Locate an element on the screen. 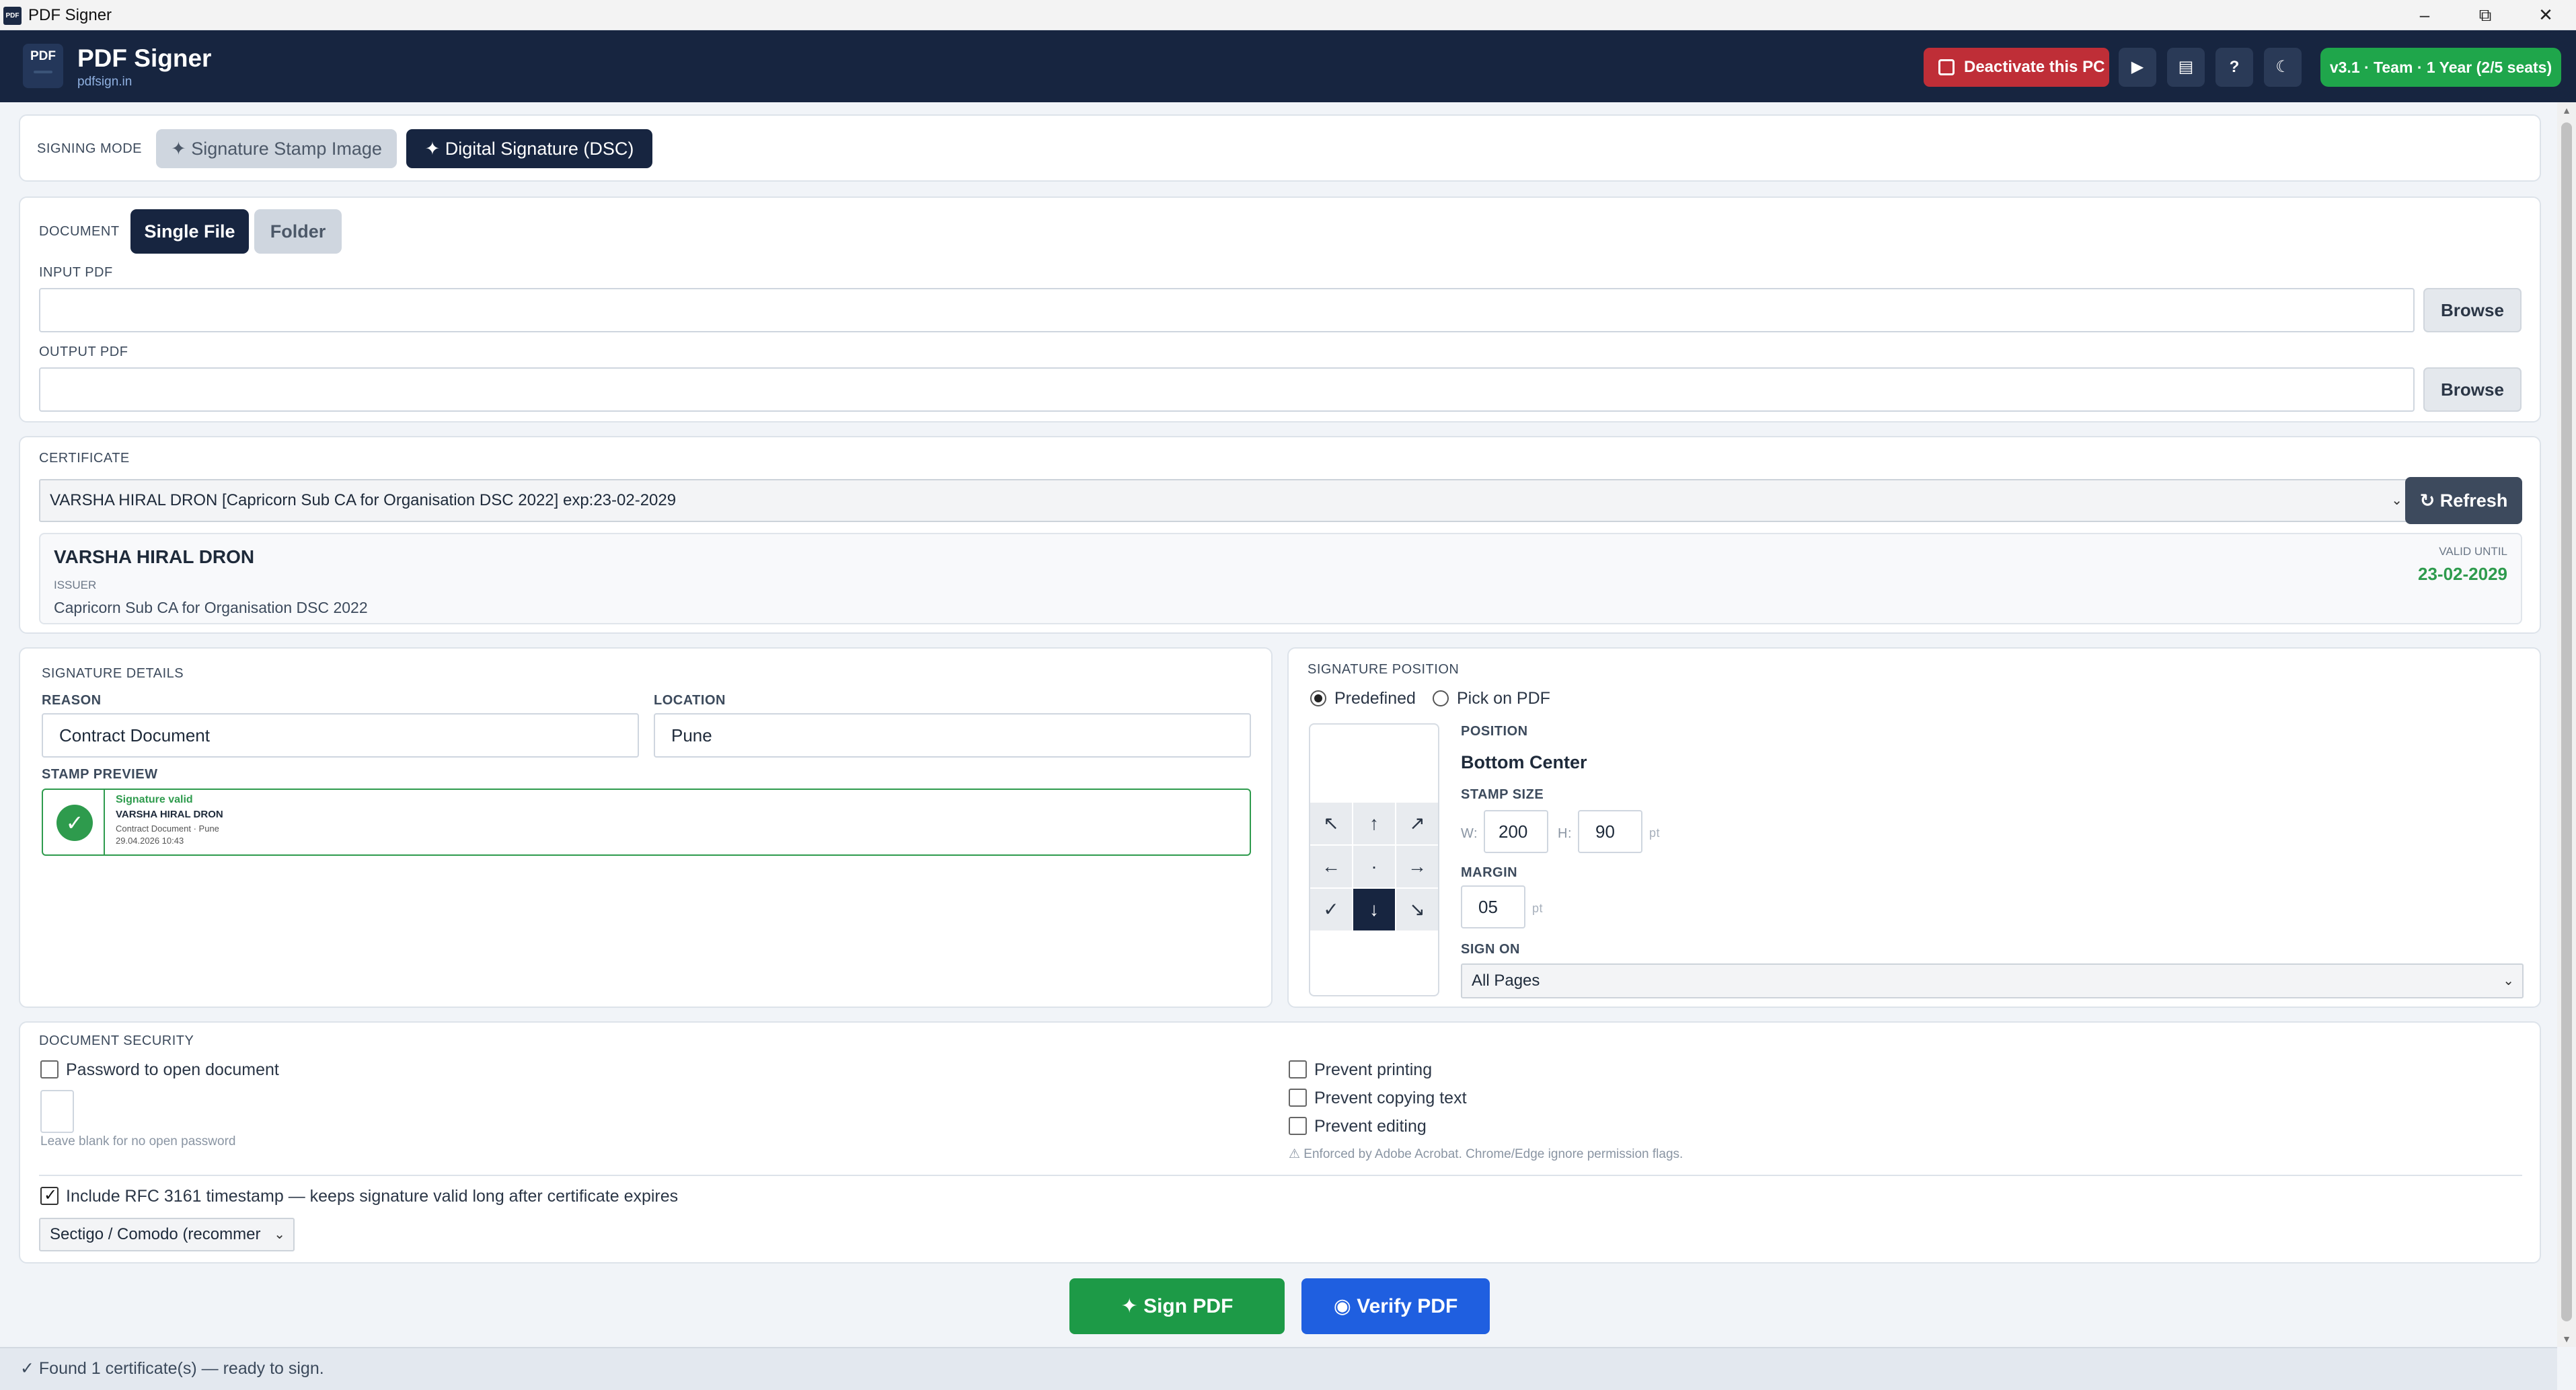 The height and width of the screenshot is (1390, 2576). tab-folder: Folder is located at coordinates (298, 231).